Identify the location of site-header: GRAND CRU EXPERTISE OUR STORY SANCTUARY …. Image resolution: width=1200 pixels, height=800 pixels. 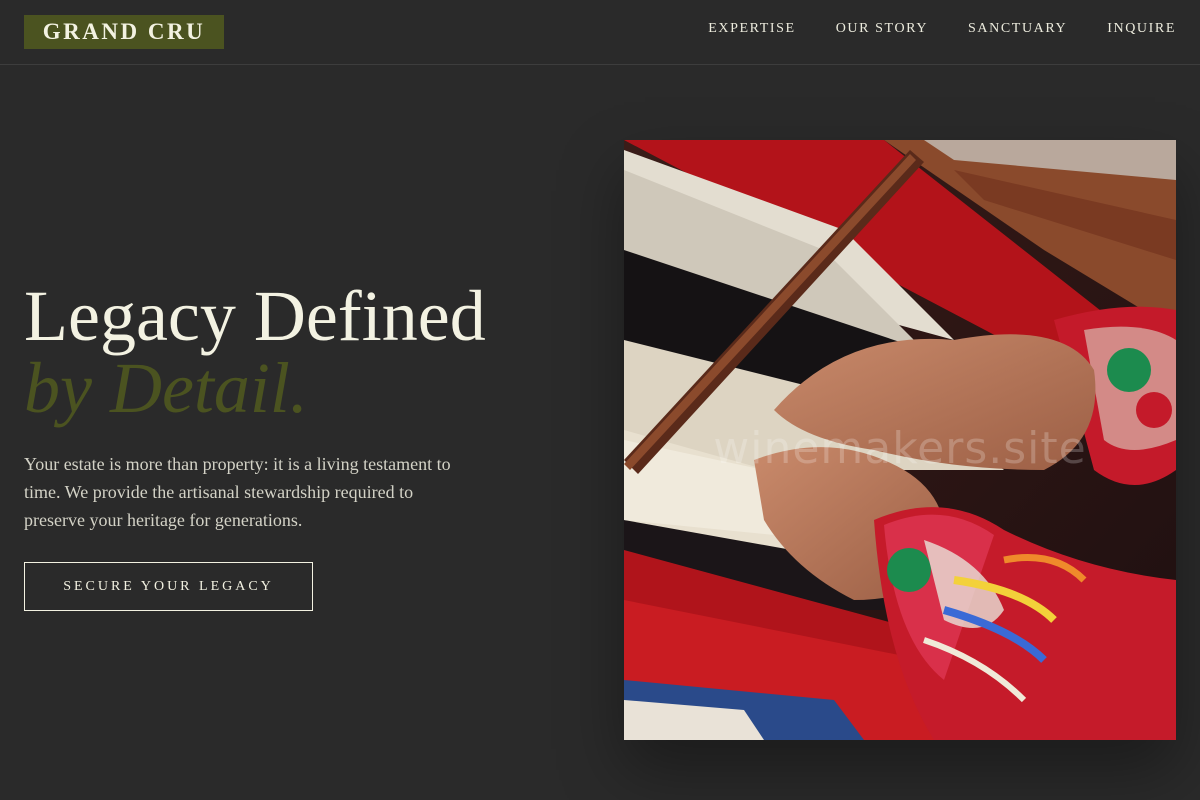
(600, 32).